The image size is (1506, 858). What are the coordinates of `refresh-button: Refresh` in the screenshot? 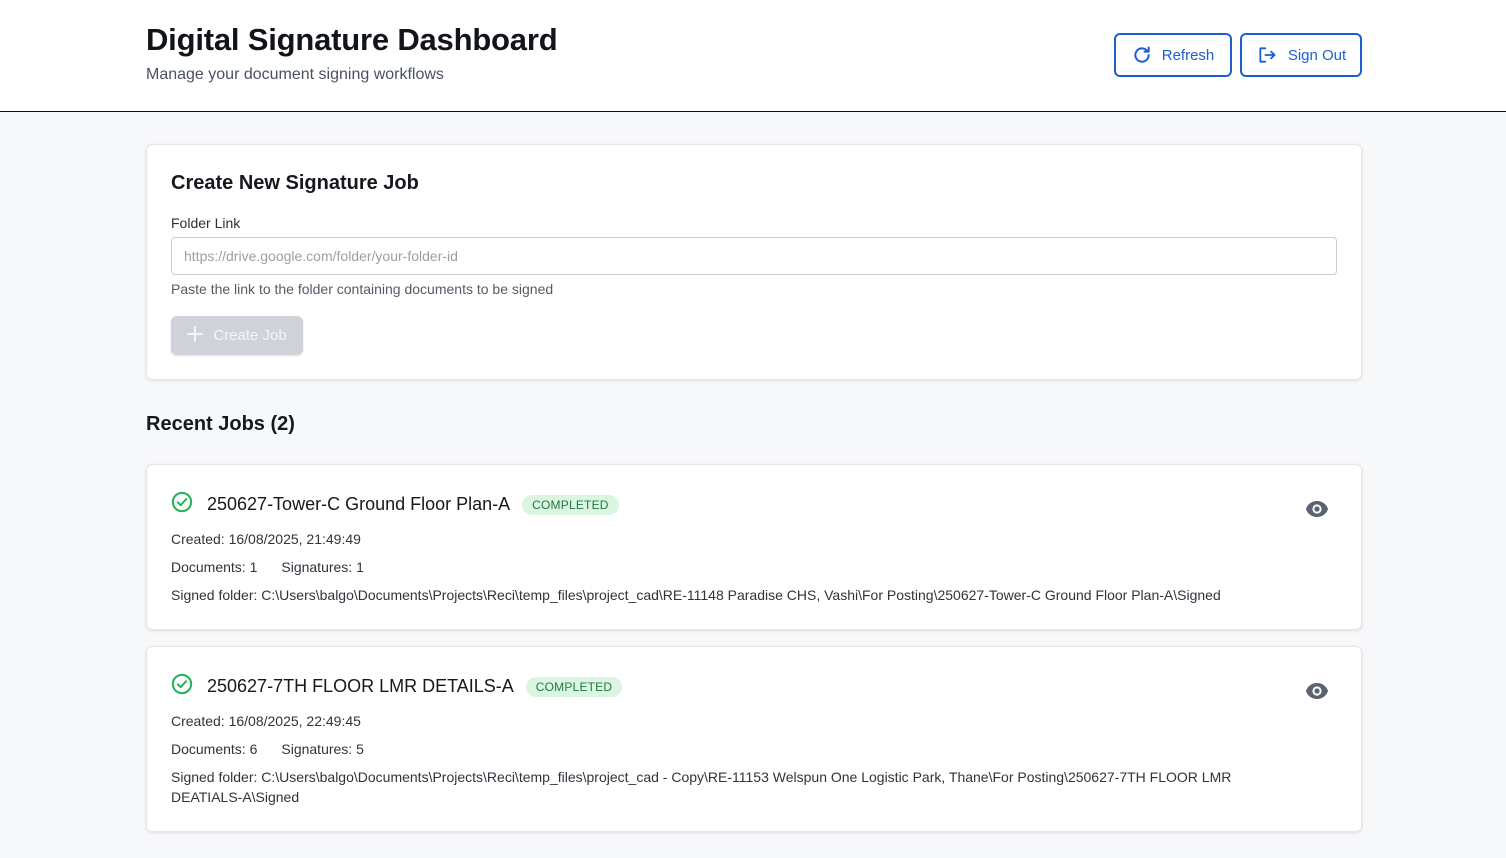 It's located at (1173, 55).